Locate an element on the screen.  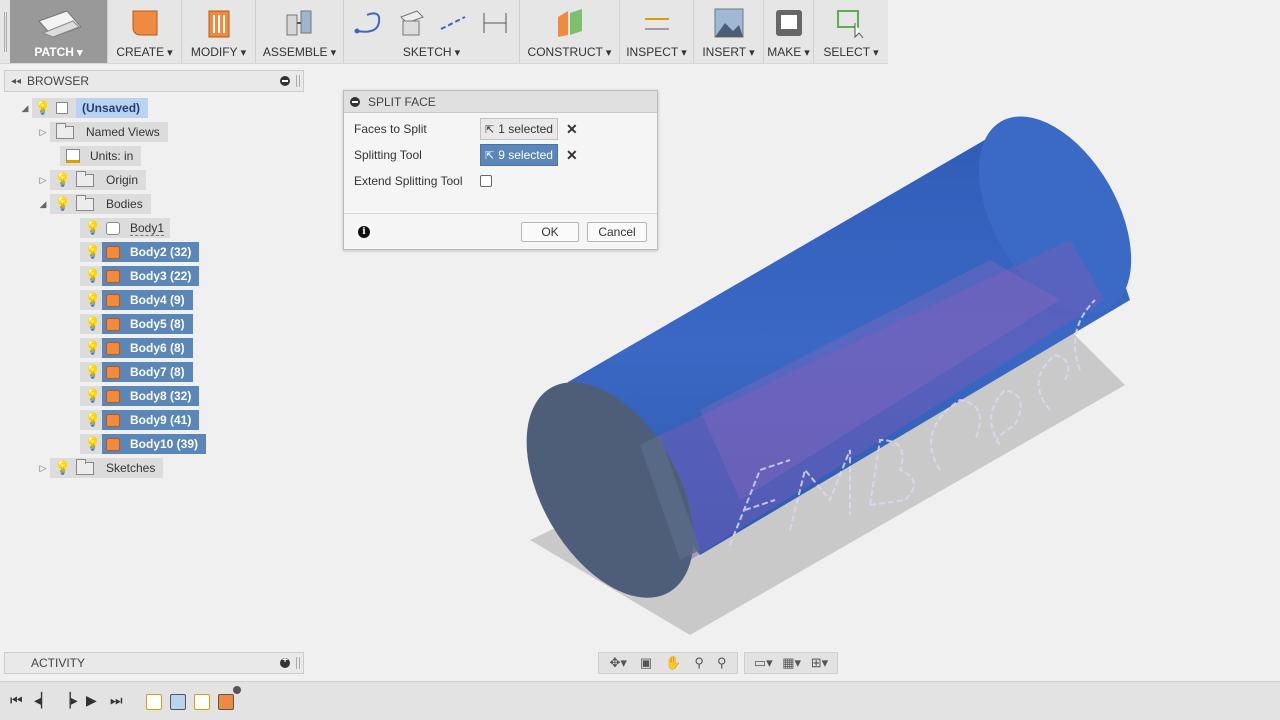
go-to-start-icon: ⏮ is located at coordinates (16, 700).